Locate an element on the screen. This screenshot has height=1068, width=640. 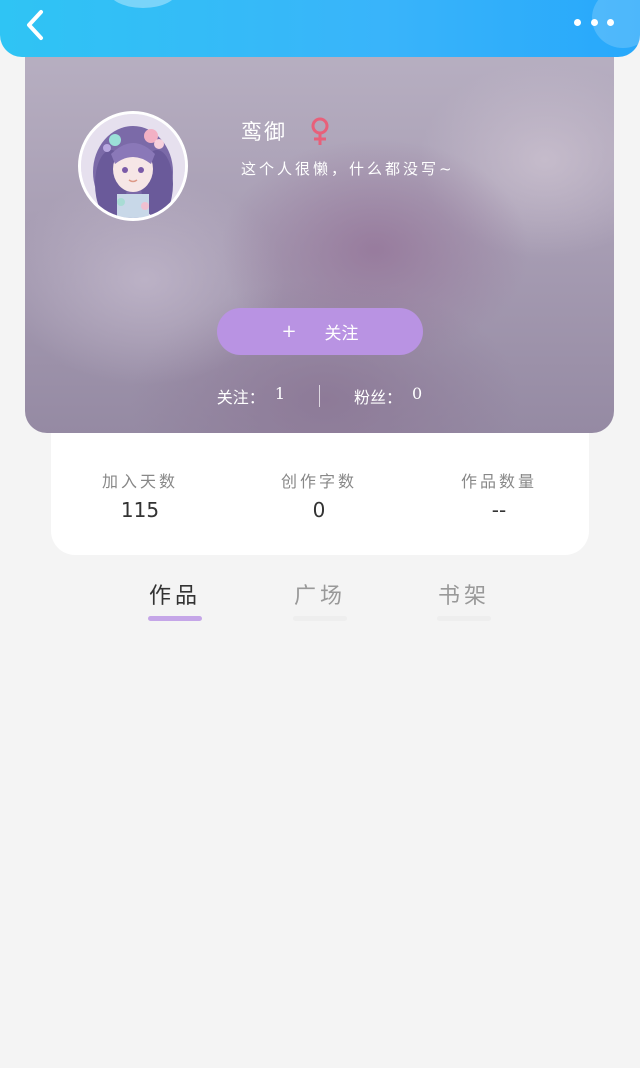
stat-value: 115 is located at coordinates (140, 510).